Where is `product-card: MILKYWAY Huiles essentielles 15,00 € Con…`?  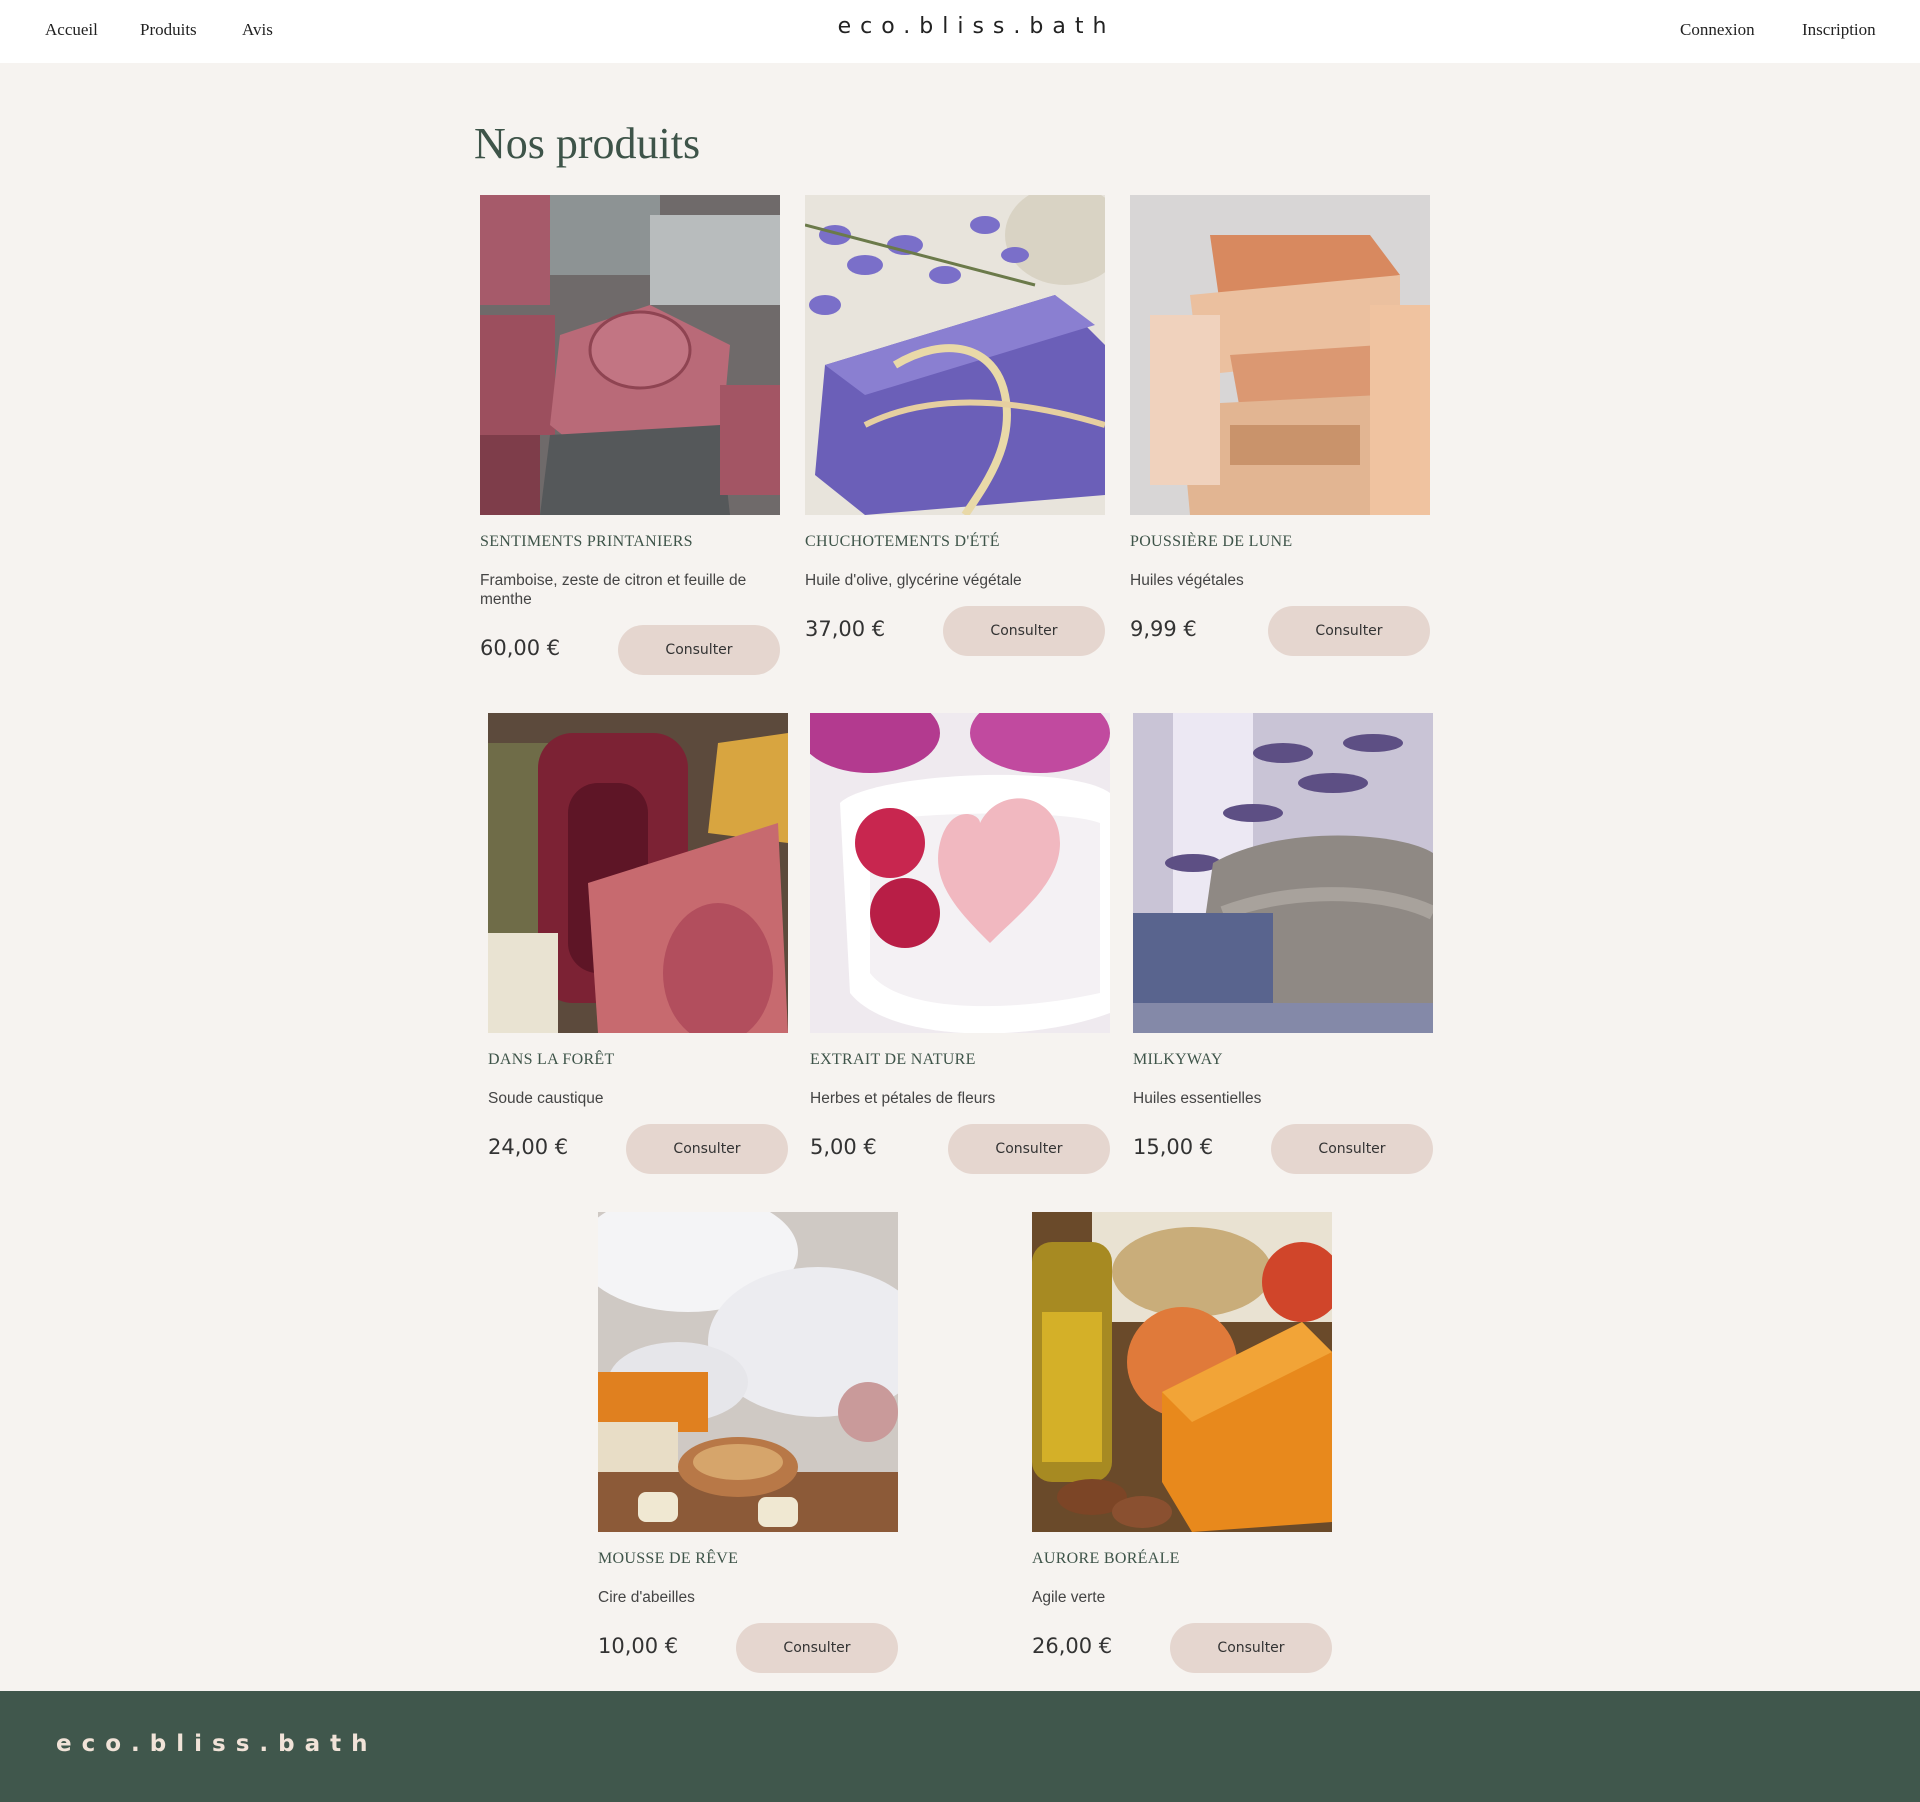
product-card: MILKYWAY Huiles essentielles 15,00 € Con… is located at coordinates (1283, 943).